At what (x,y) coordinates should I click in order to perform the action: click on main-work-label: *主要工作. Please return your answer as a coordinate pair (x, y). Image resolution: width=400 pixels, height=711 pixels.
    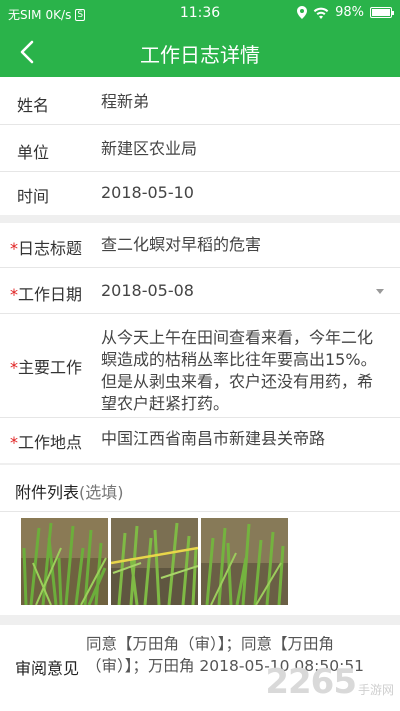
    Looking at the image, I should click on (46, 367).